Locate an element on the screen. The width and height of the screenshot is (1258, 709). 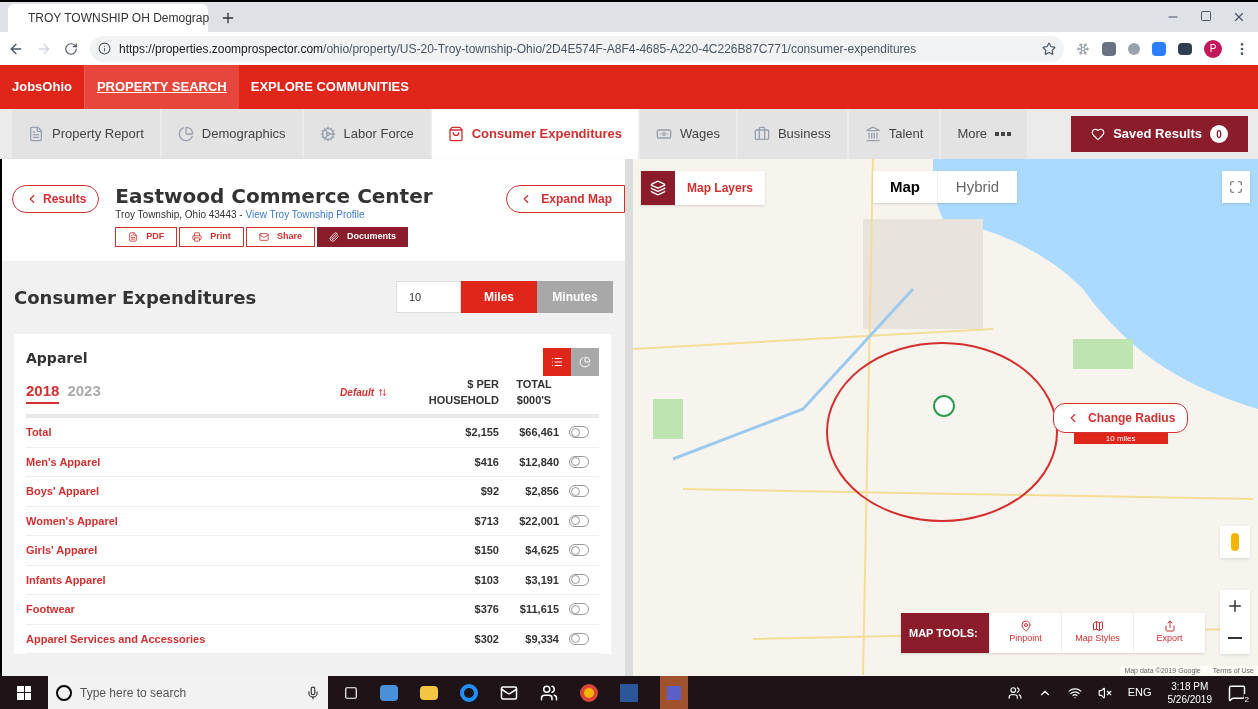
app-icon is located at coordinates (389, 692).